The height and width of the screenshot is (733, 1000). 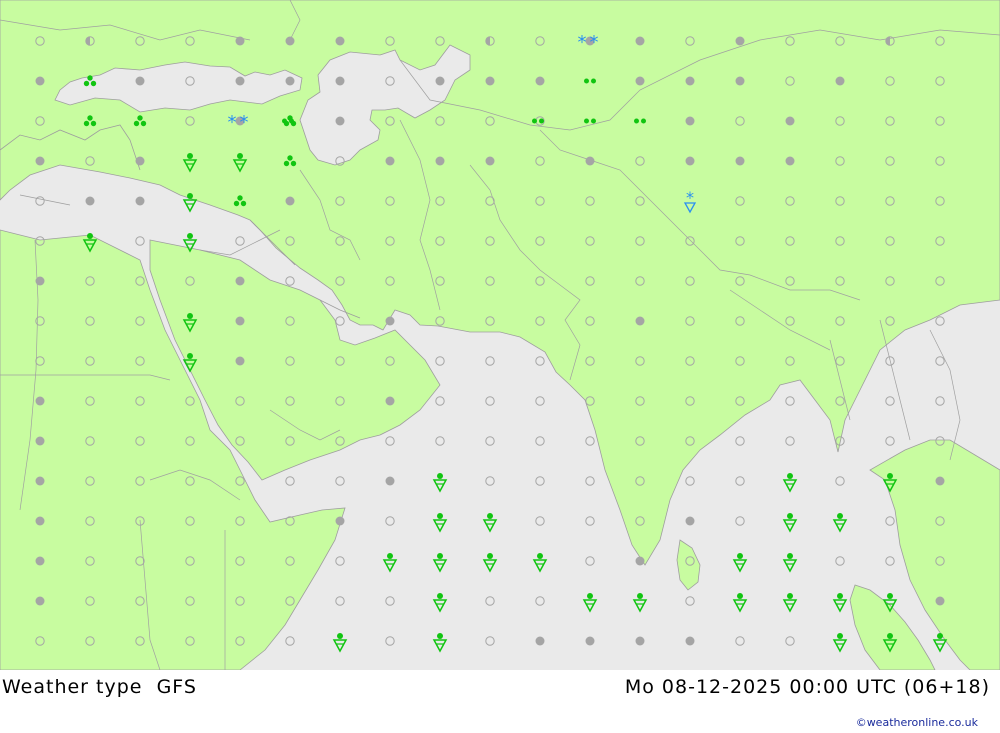 I want to click on source-credit: ©weatheronline.co.uk, so click(x=917, y=722).